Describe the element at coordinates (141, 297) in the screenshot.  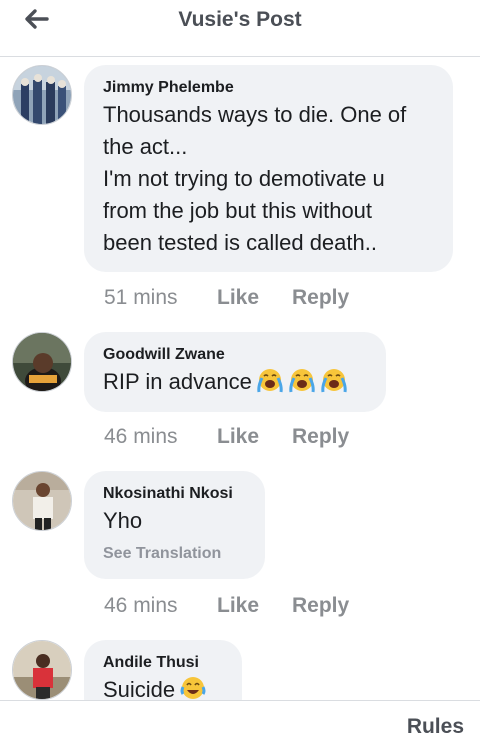
I see `comment-time: 51 mins` at that location.